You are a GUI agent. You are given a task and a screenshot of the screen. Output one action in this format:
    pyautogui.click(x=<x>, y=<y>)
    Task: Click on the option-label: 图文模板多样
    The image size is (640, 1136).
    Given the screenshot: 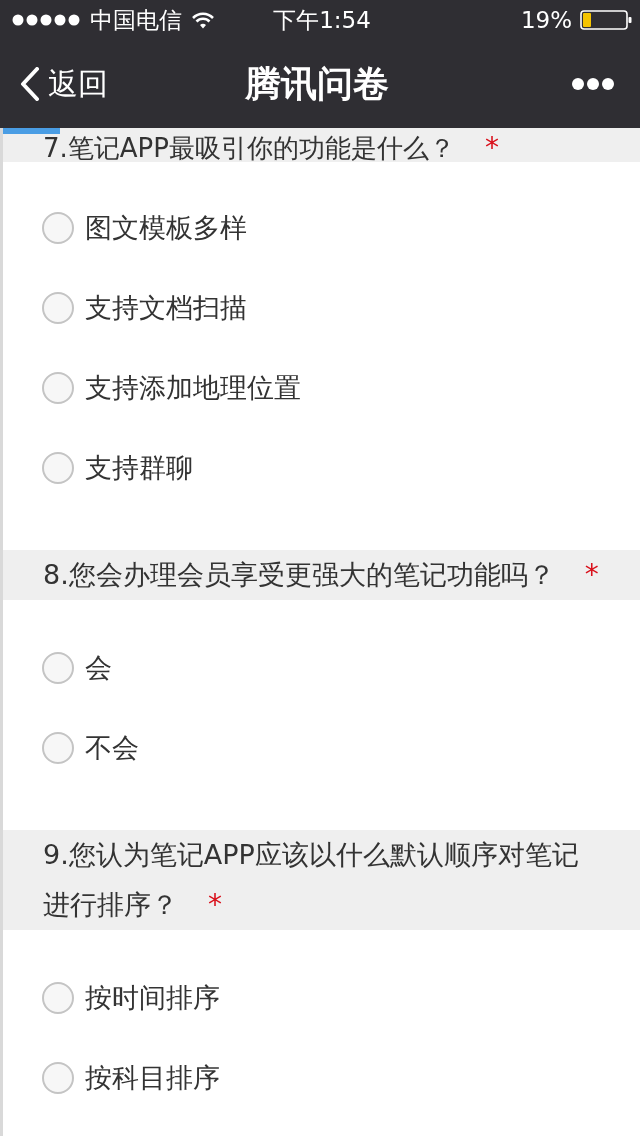 What is the action you would take?
    pyautogui.click(x=166, y=228)
    